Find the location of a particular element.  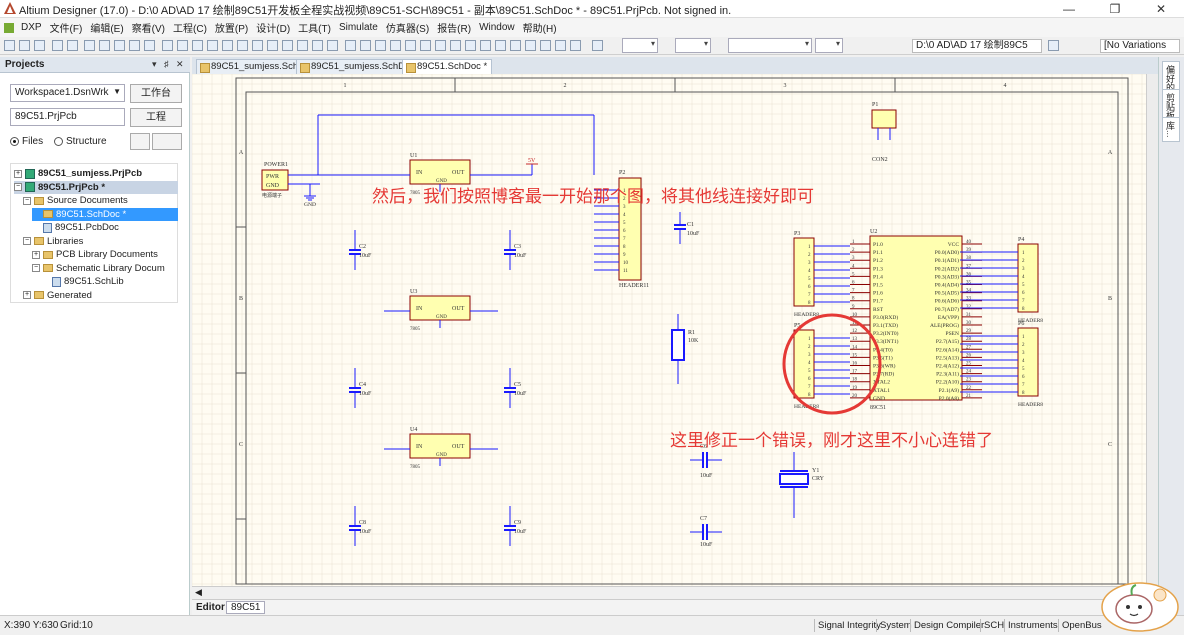

drawing-tools-icon is located at coordinates (575, 45).